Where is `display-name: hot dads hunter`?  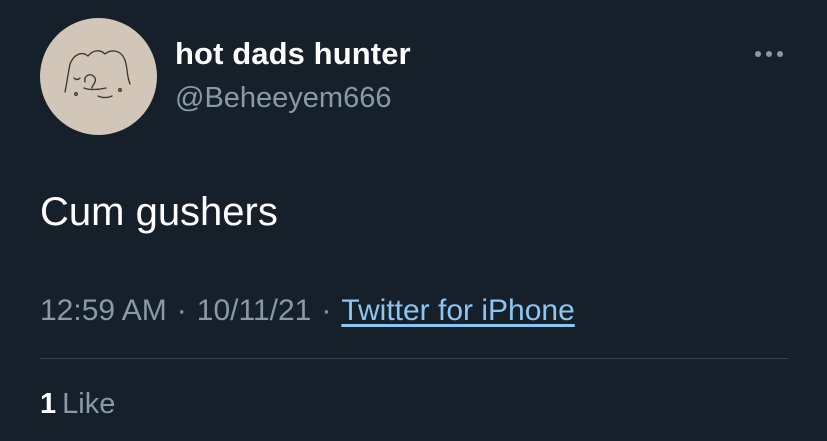 display-name: hot dads hunter is located at coordinates (293, 54).